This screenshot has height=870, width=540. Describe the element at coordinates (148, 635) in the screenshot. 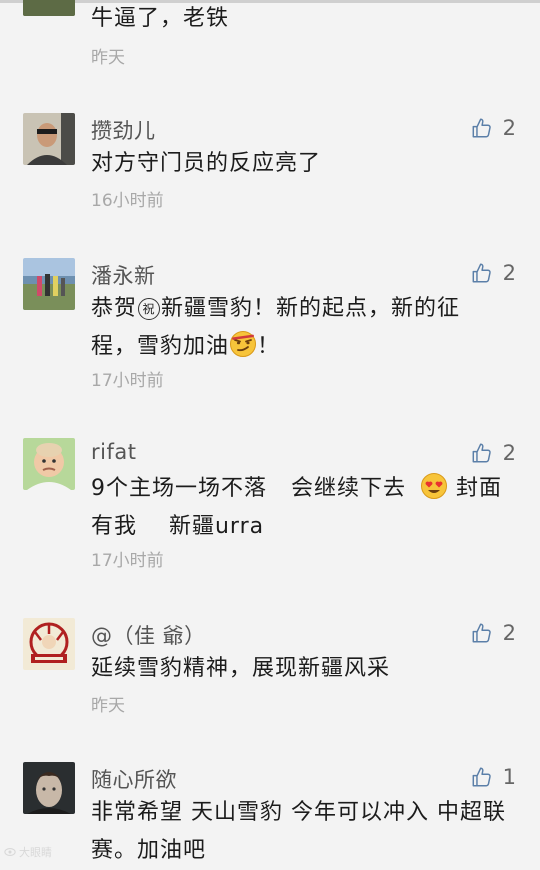

I see `comment-author: @（佳 爺）` at that location.